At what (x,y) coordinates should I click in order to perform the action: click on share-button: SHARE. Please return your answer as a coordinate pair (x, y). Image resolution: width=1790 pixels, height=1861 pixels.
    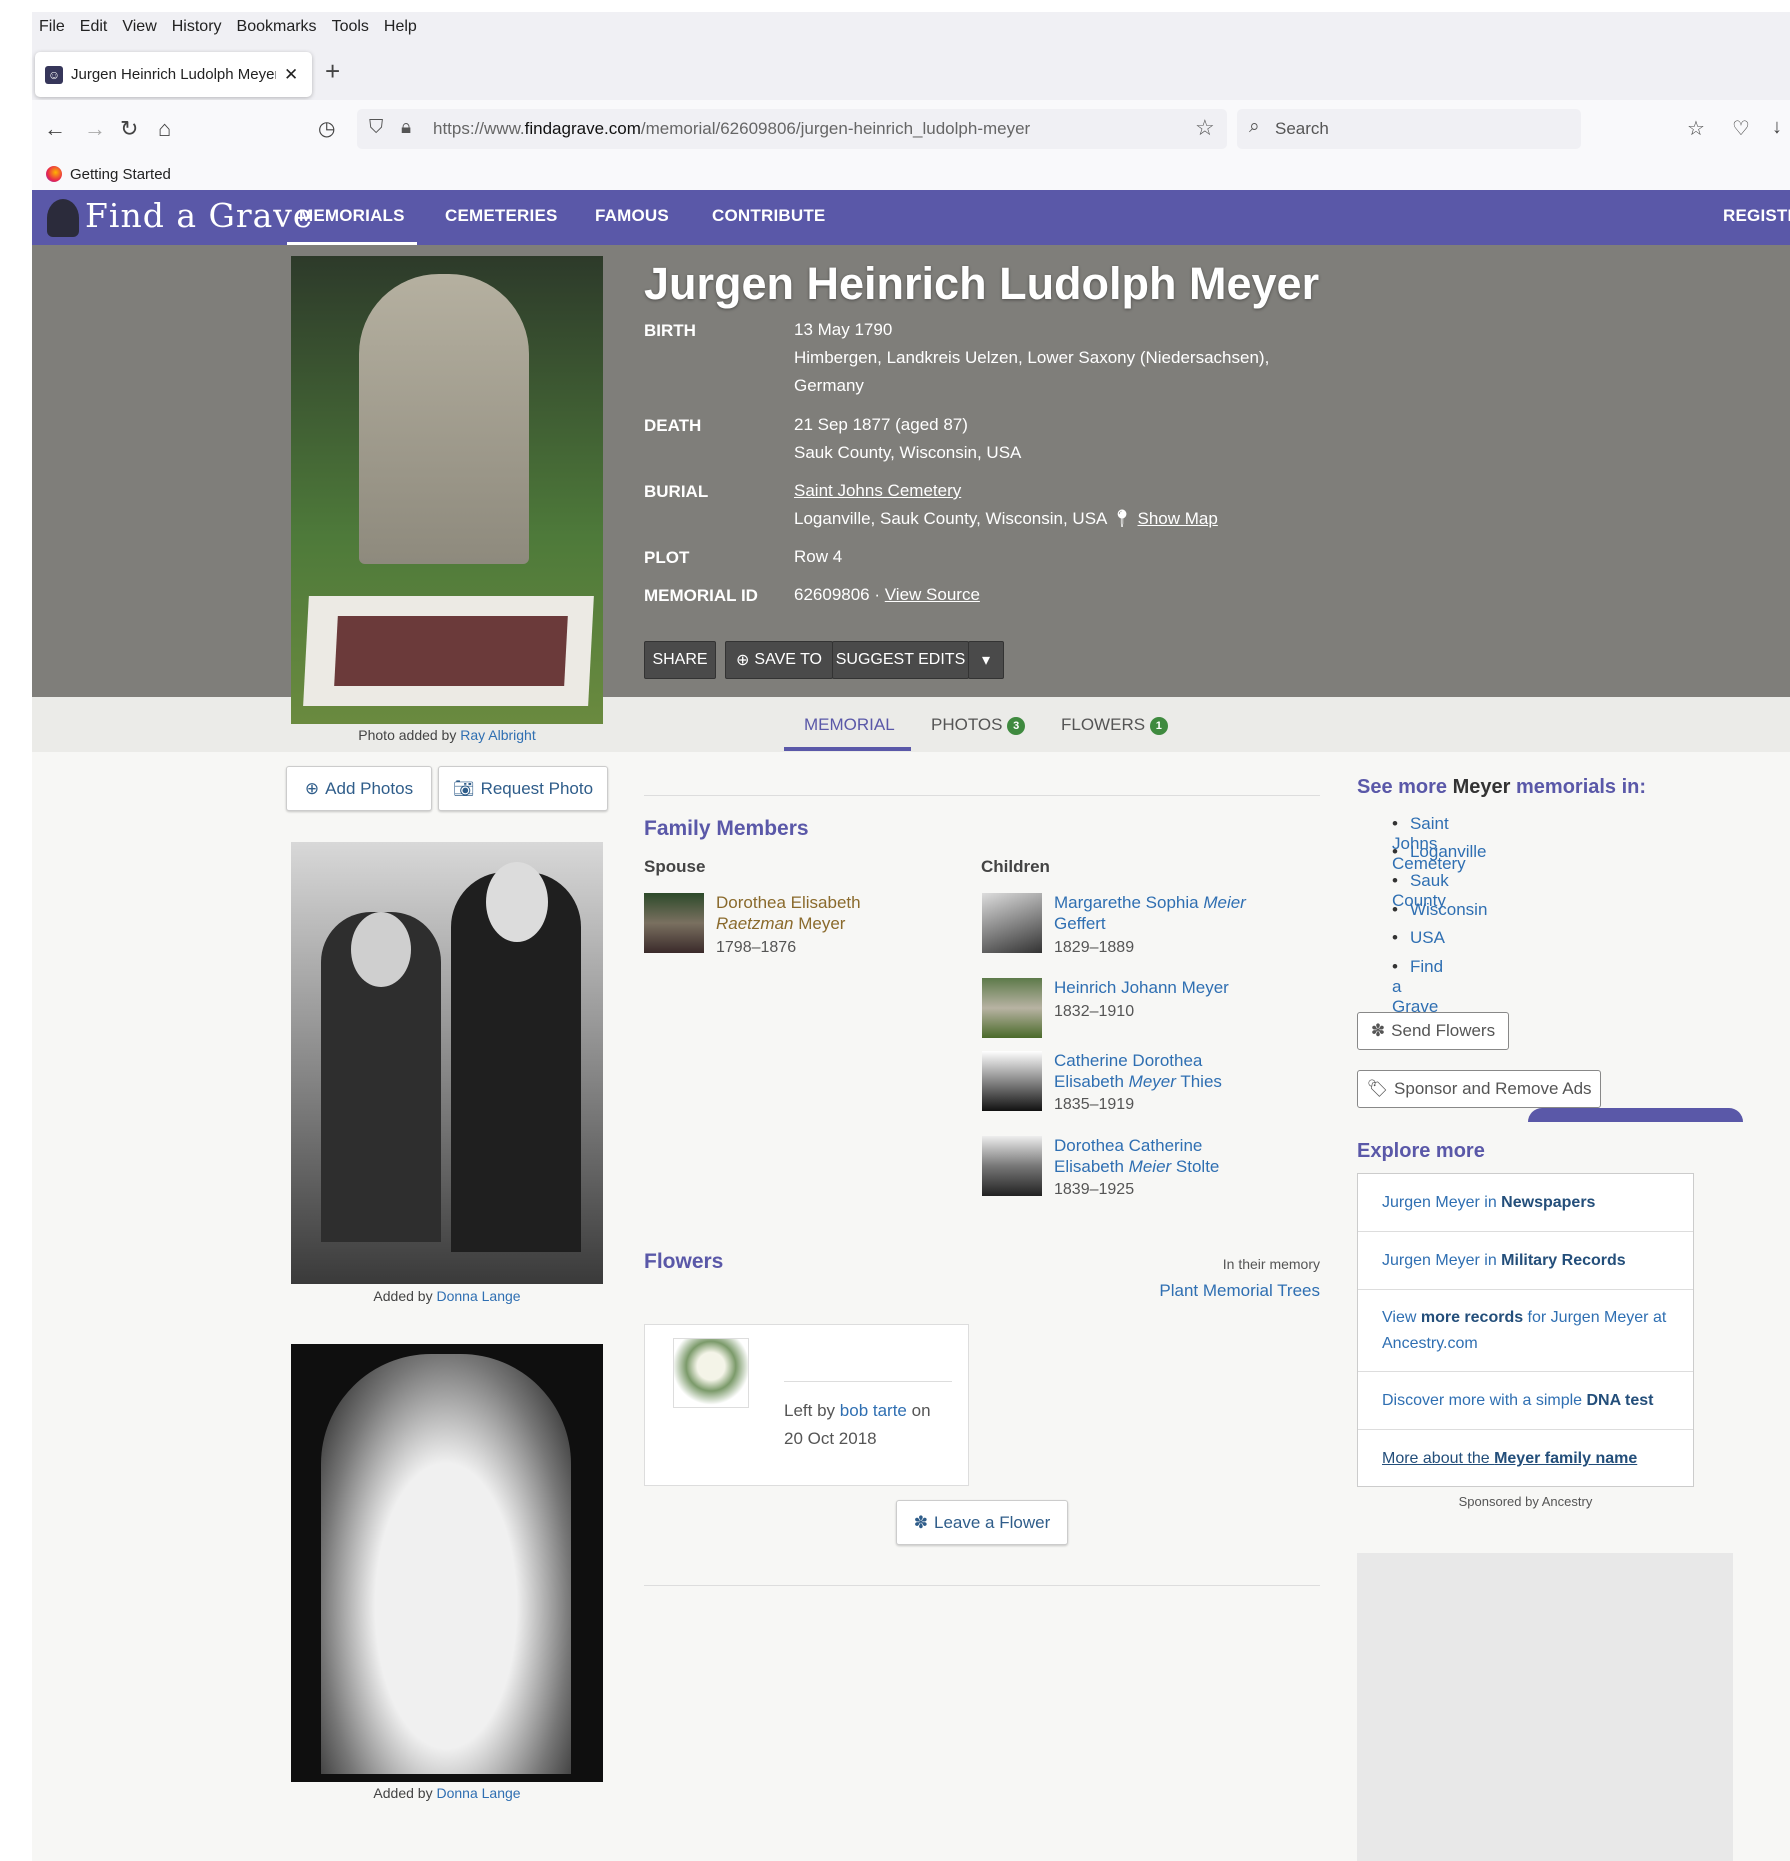
    Looking at the image, I should click on (680, 660).